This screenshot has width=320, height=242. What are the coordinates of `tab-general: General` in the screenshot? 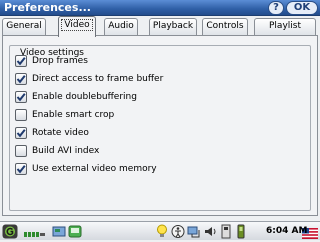 It's located at (24, 26).